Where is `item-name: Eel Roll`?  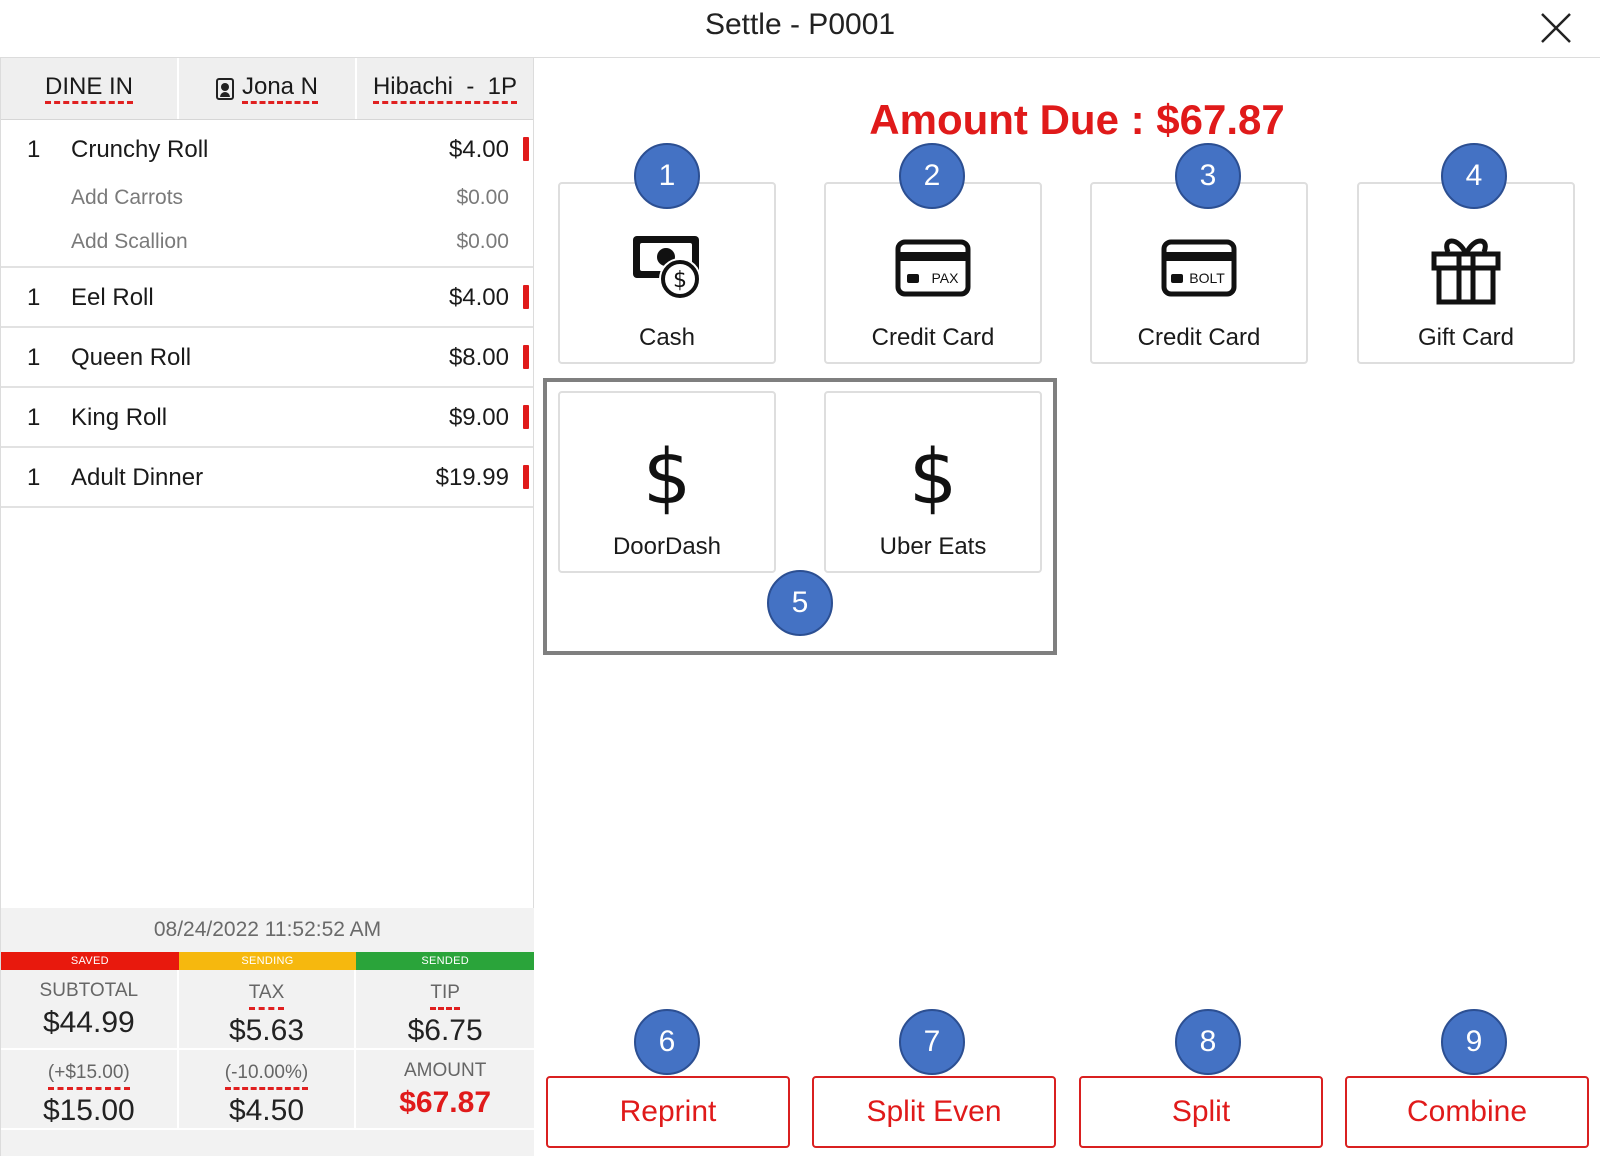 item-name: Eel Roll is located at coordinates (112, 297).